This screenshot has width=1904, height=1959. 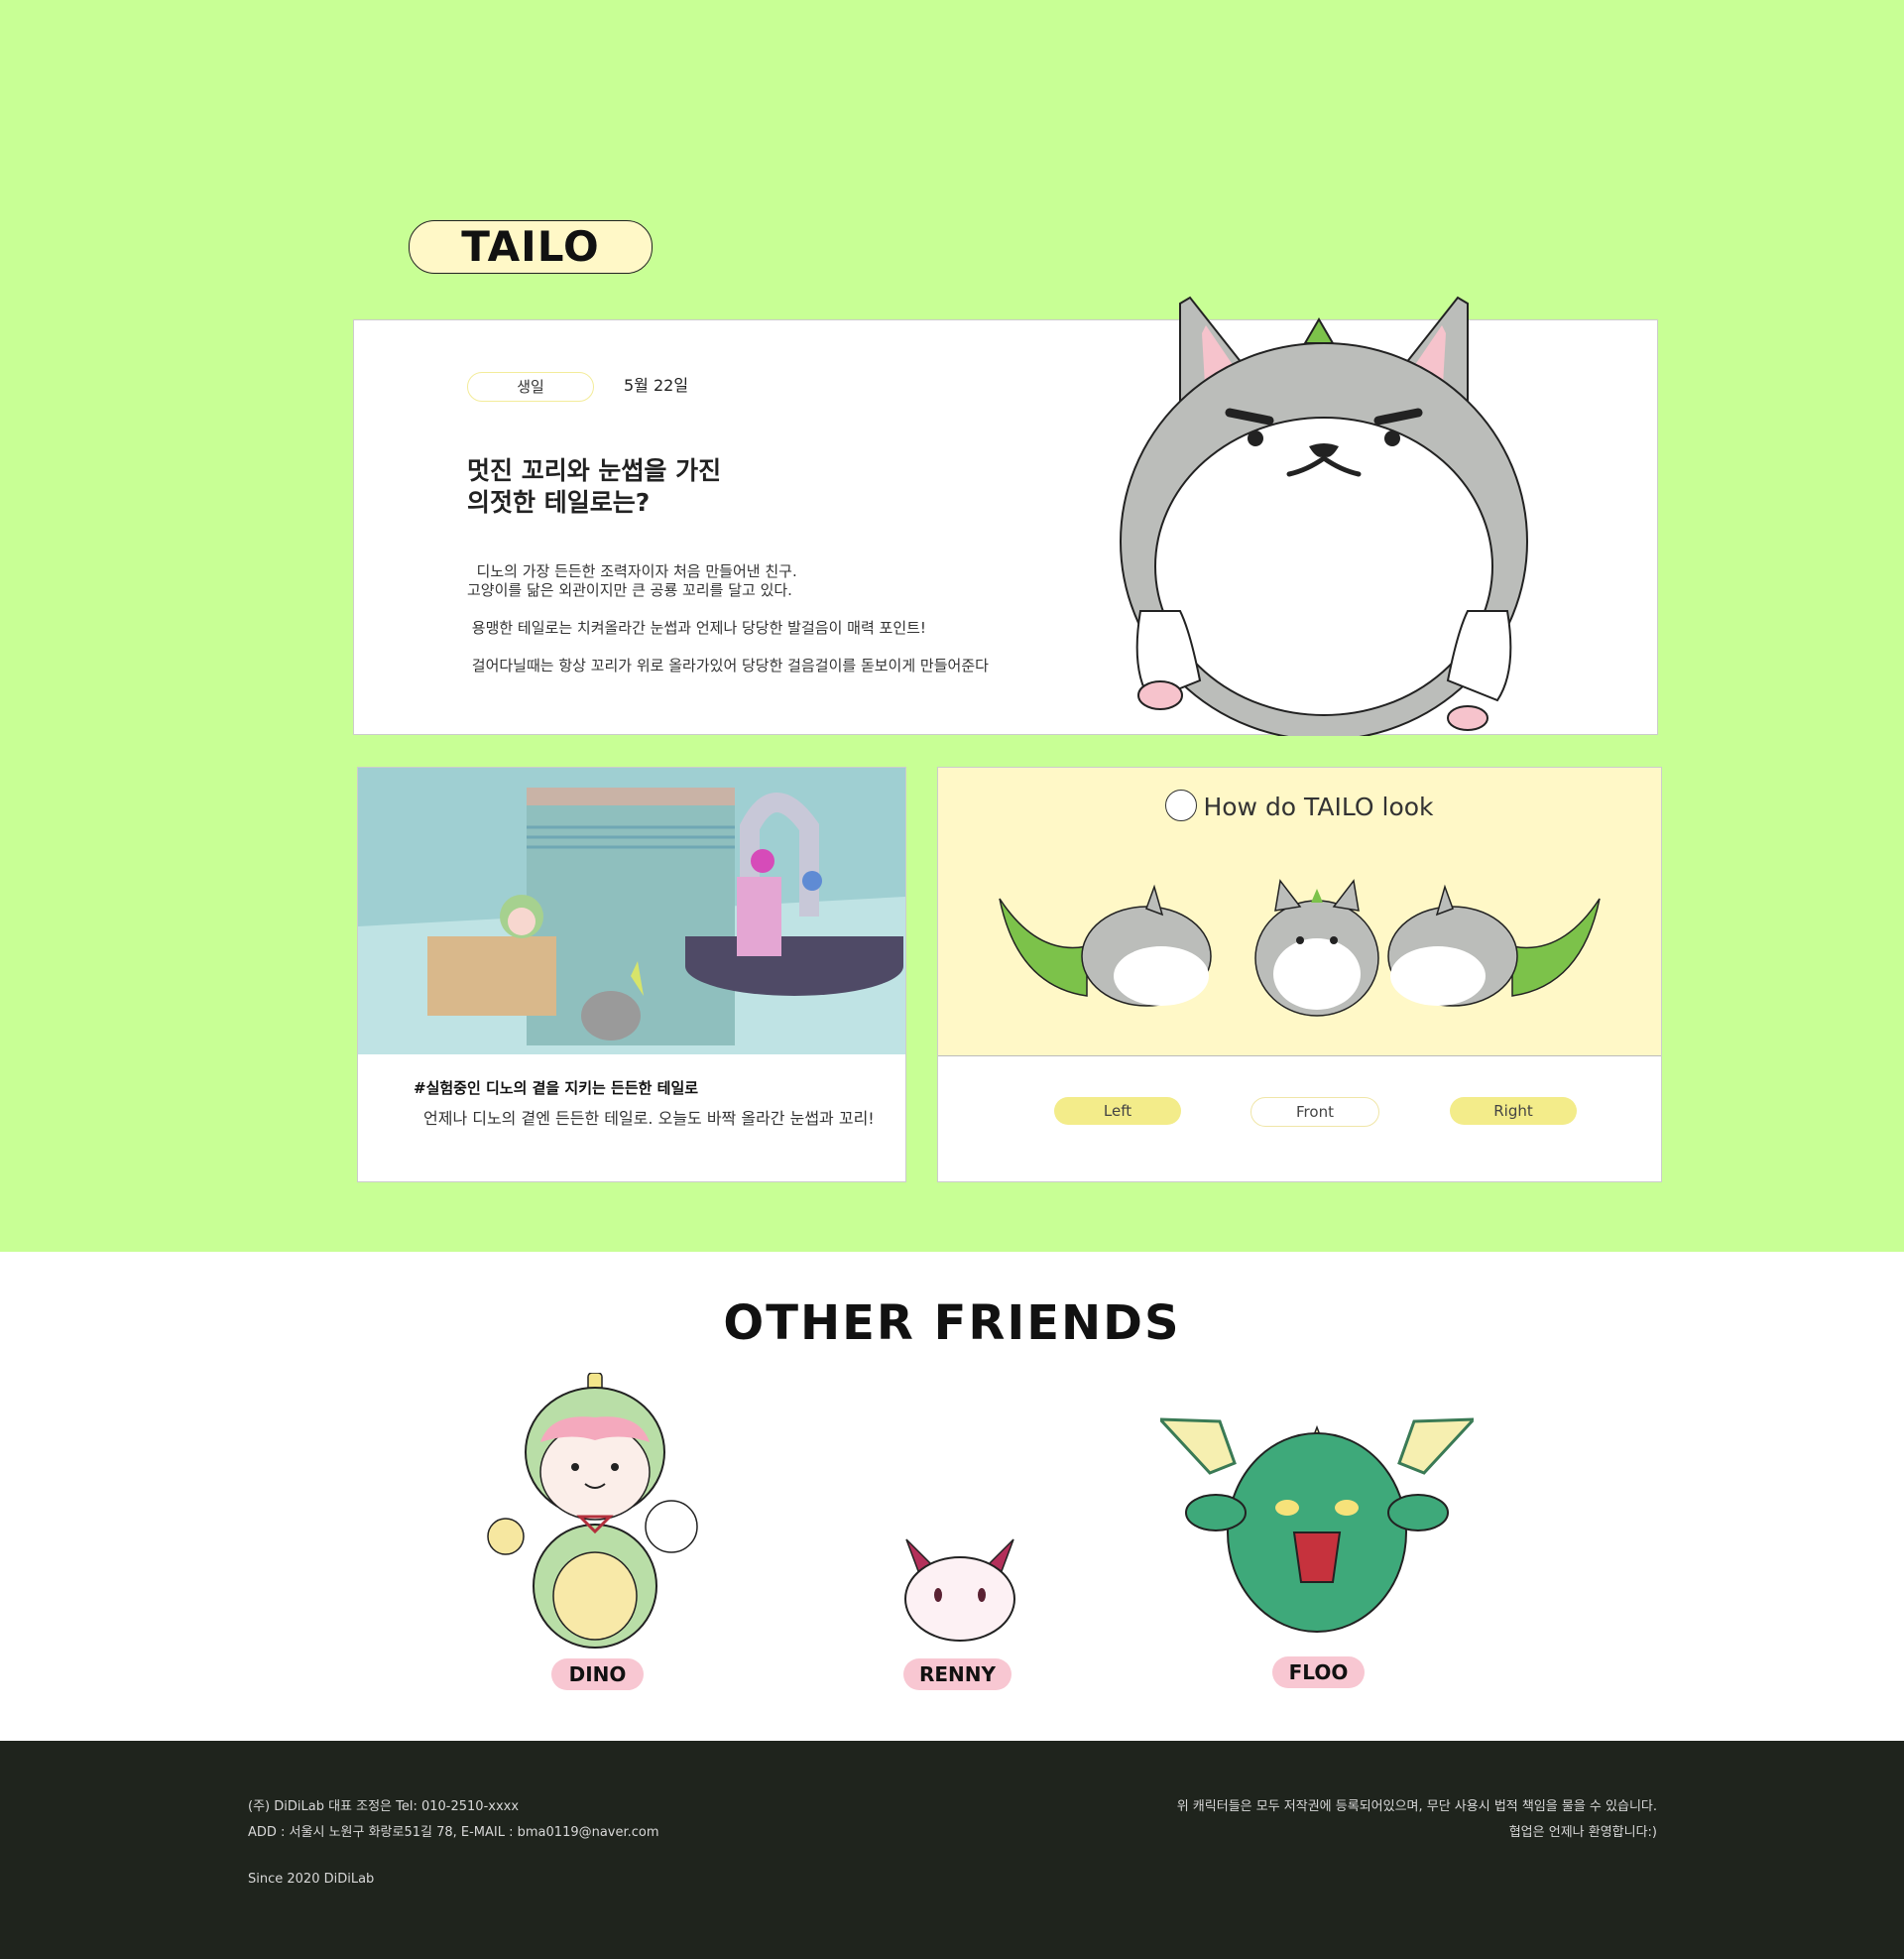 What do you see at coordinates (696, 628) in the screenshot?
I see `desc-line-3: 용맹한 테일로는 치켜올라간 눈썹과 언제나 당당한 발걸음이 매력 포인트!` at bounding box center [696, 628].